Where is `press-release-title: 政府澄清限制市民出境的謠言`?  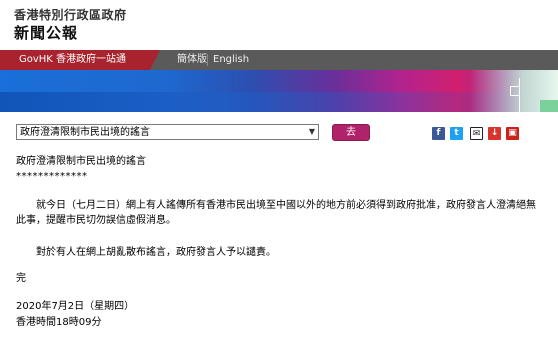
press-release-title: 政府澄清限制市民出境的謠言 is located at coordinates (81, 161).